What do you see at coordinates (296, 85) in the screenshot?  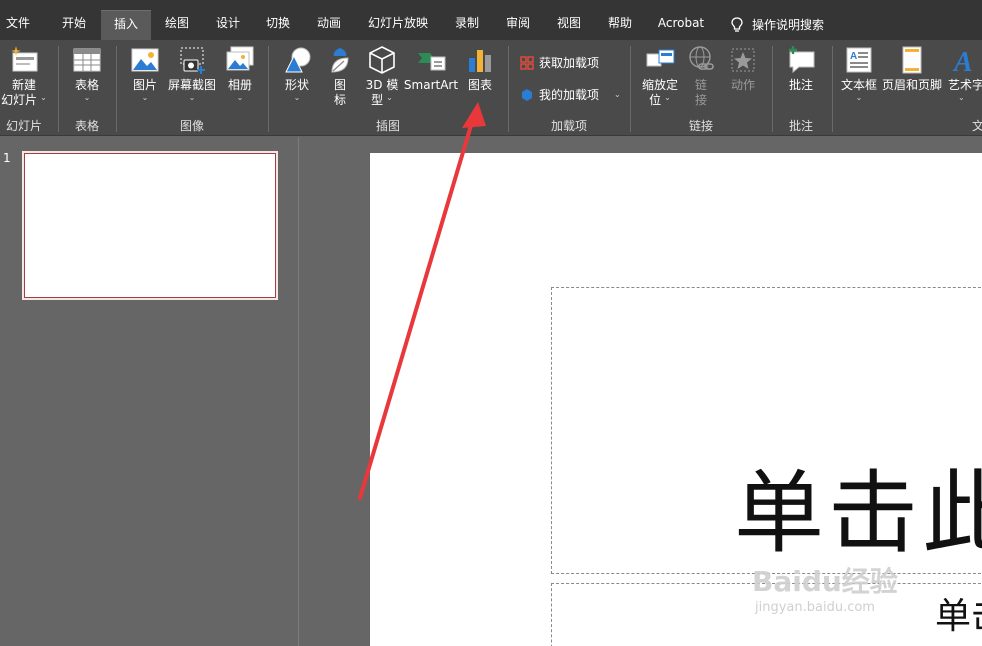 I see `shapes-label: 形状` at bounding box center [296, 85].